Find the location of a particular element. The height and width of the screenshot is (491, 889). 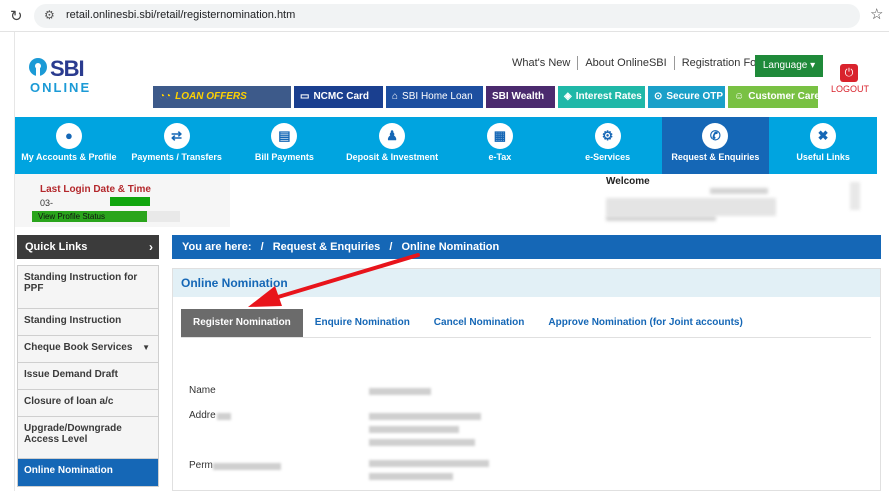

loan-icon: ◔◔ is located at coordinates (165, 96).